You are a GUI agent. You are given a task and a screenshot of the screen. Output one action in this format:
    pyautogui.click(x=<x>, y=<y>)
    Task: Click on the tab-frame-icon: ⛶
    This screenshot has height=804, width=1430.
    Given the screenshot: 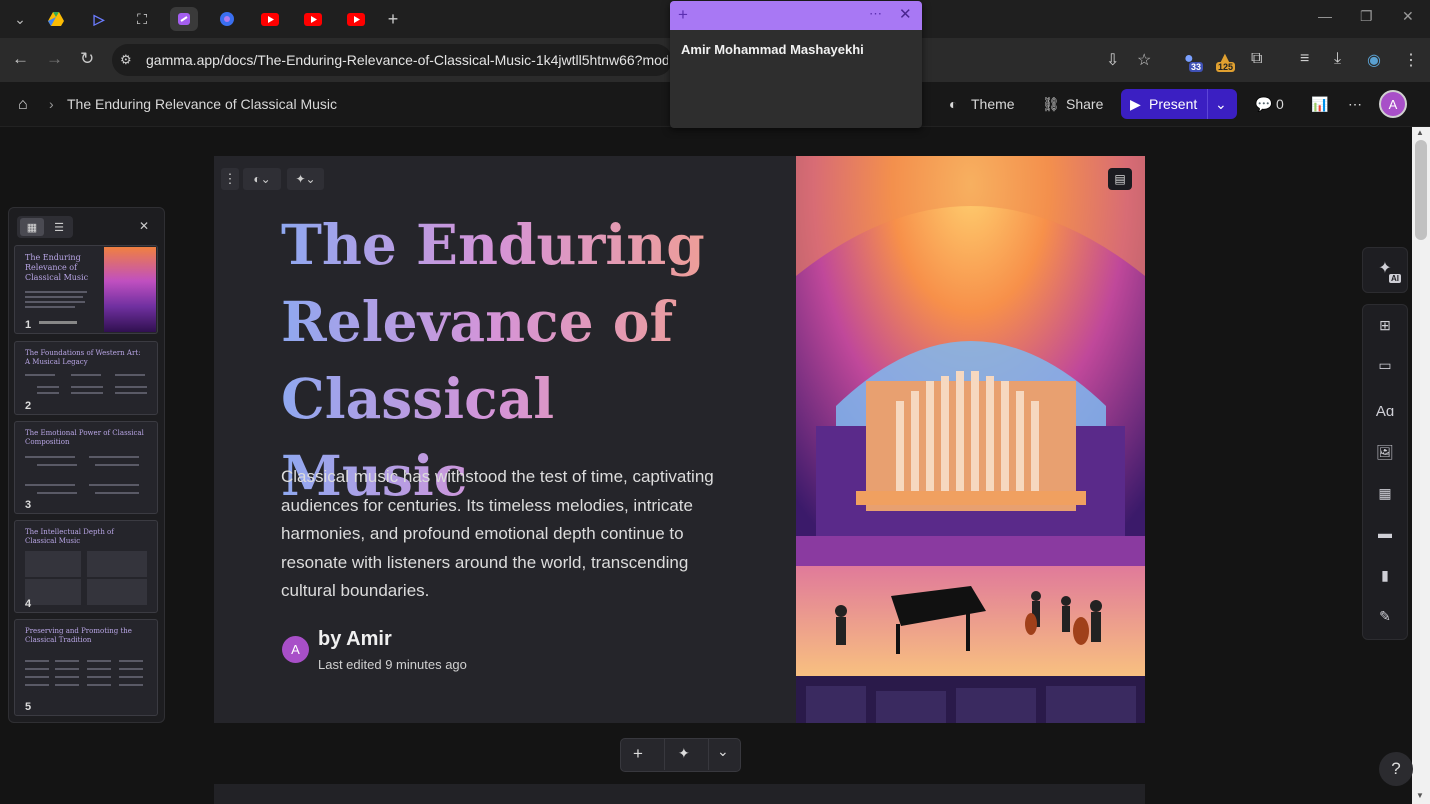 What is the action you would take?
    pyautogui.click(x=142, y=19)
    